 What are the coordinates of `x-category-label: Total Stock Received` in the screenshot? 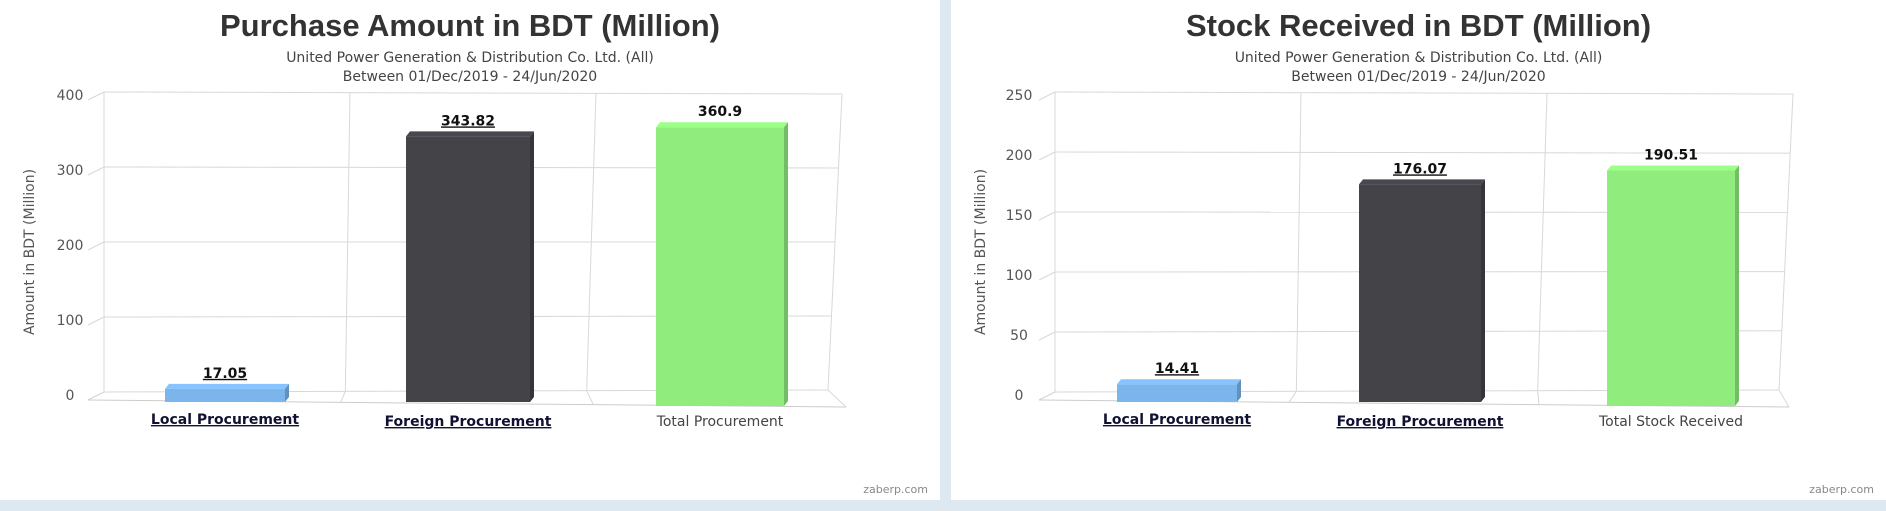 It's located at (1670, 422).